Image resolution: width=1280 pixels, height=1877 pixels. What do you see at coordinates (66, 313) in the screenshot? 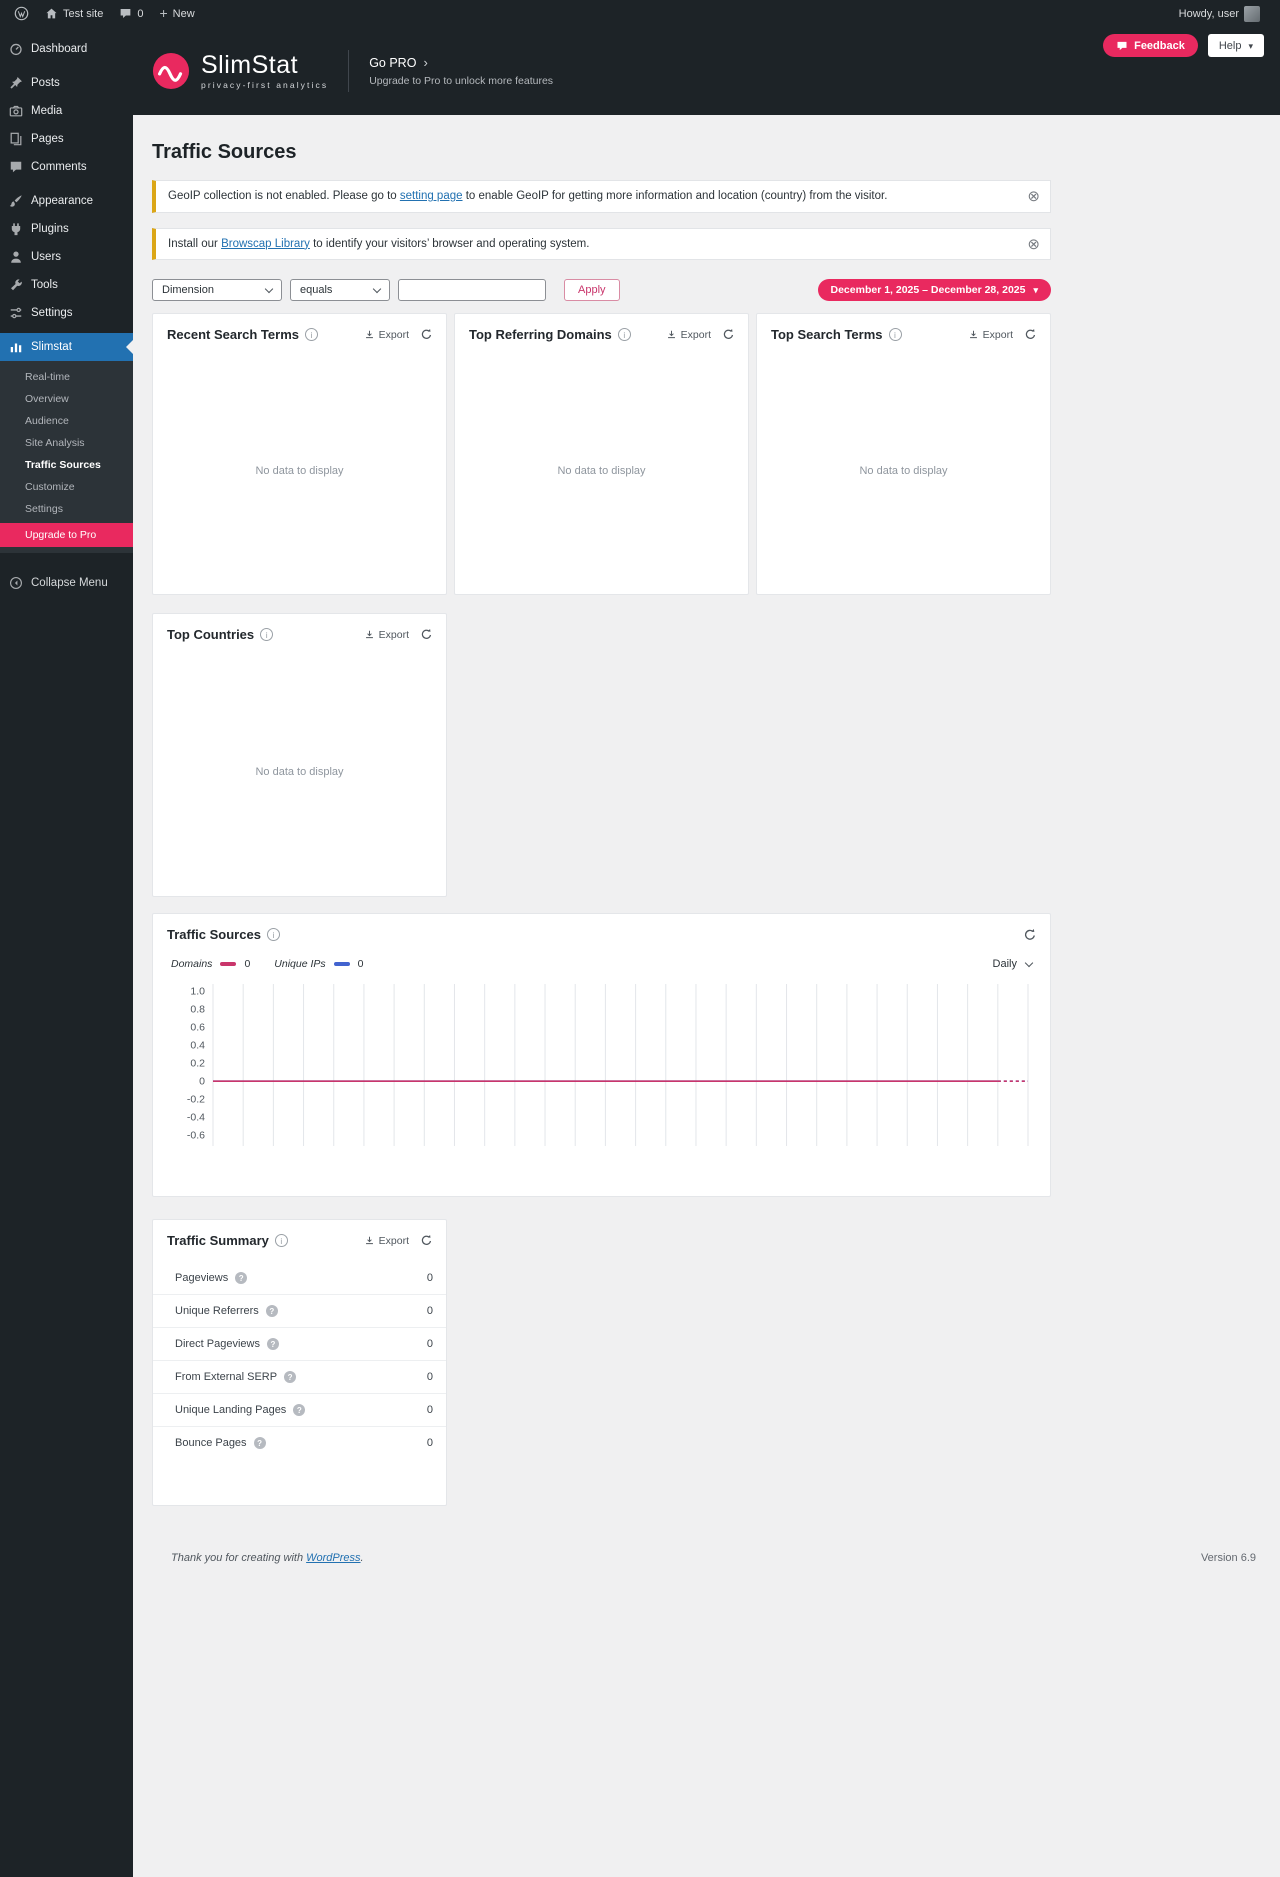
I see `sidebar-item-settings: Settings` at bounding box center [66, 313].